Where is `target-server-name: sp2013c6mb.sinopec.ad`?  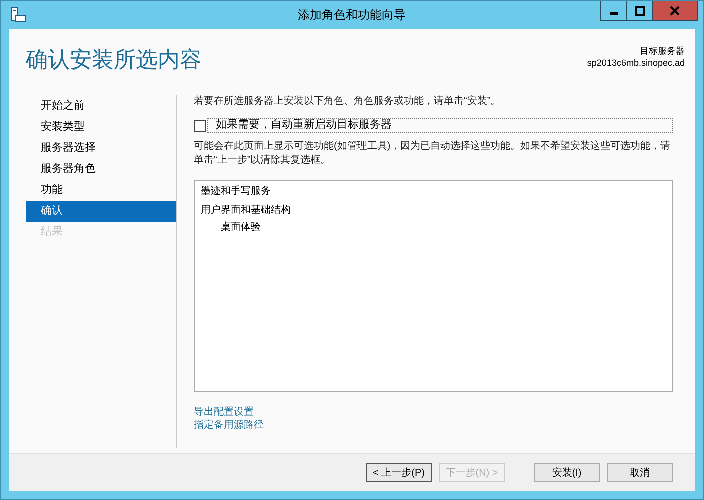 target-server-name: sp2013c6mb.sinopec.ad is located at coordinates (636, 63).